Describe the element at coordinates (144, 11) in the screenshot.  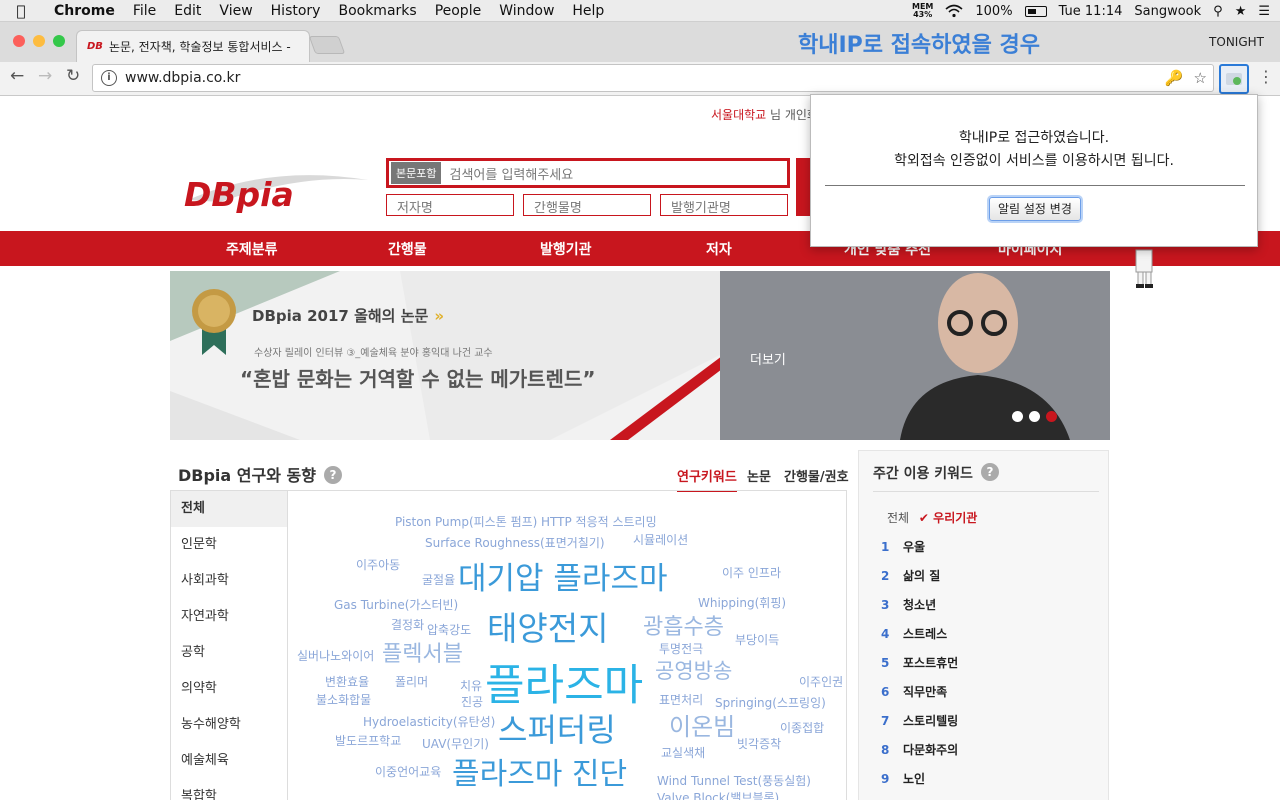
I see `menu-file: File` at that location.